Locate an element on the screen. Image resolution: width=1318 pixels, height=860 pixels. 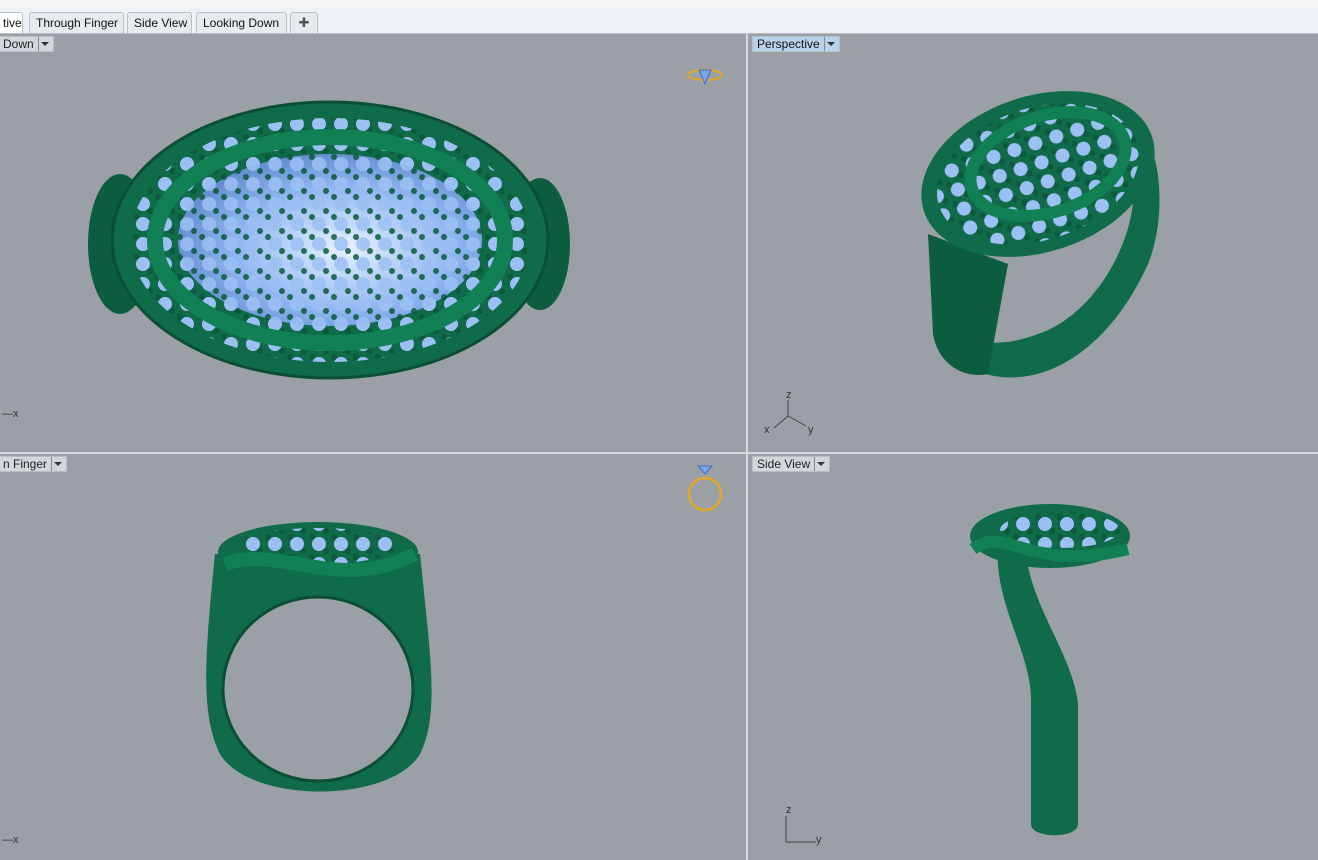
viewport-splitter-horizontal is located at coordinates (659, 453).